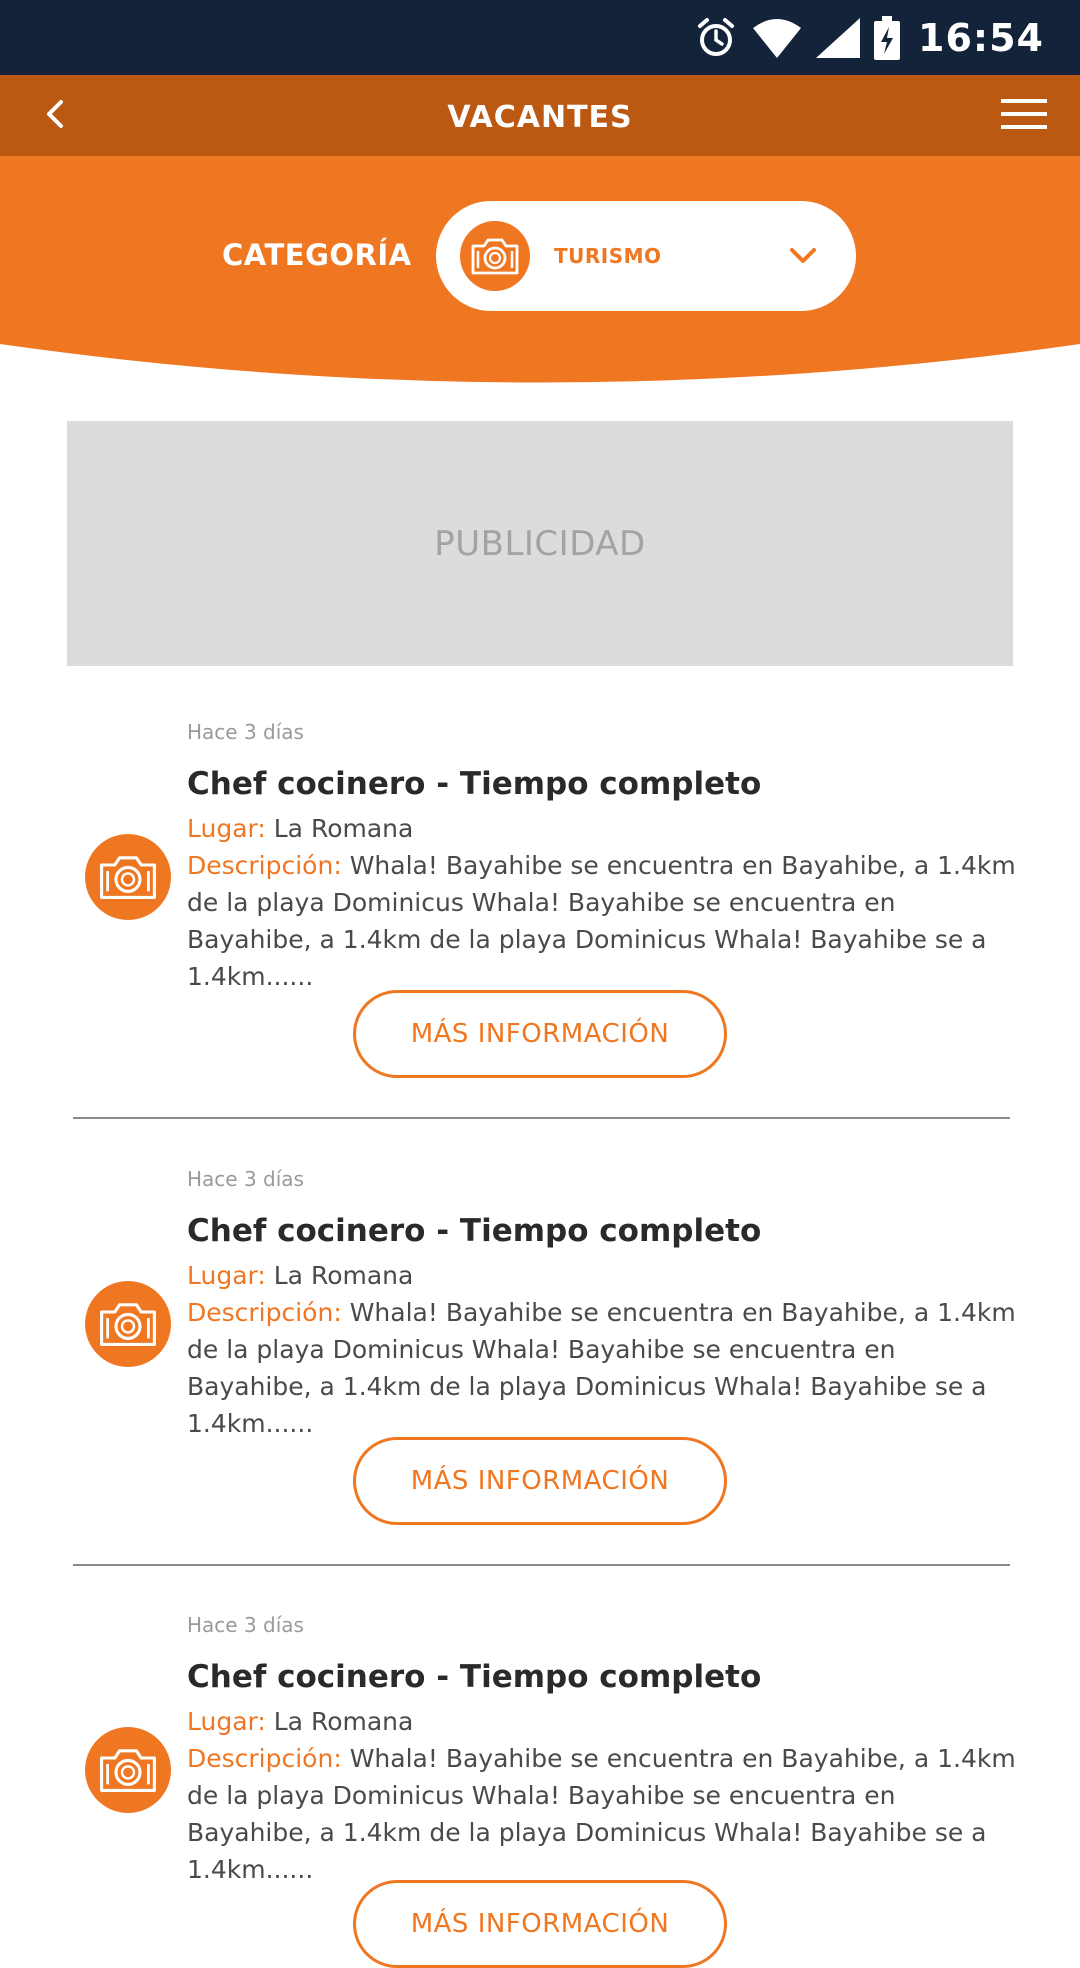  I want to click on status-bar: 16:54, so click(540, 37).